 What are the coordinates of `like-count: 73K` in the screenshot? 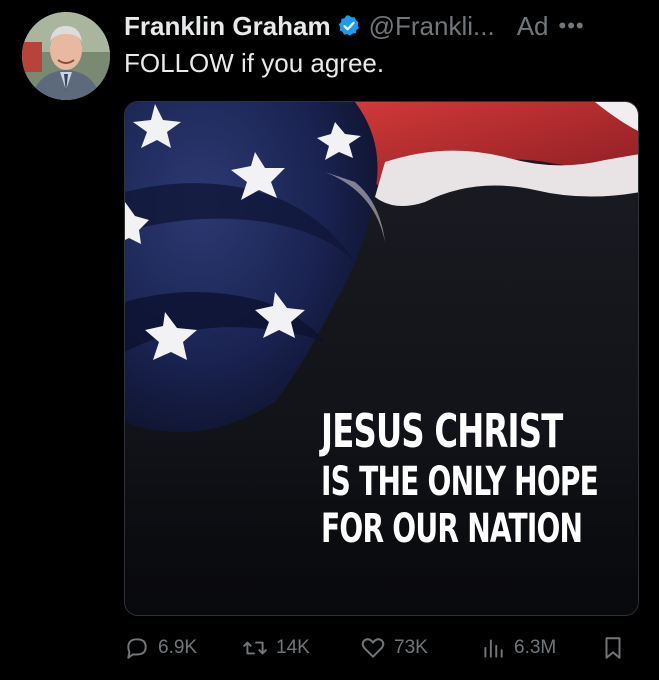 It's located at (411, 647).